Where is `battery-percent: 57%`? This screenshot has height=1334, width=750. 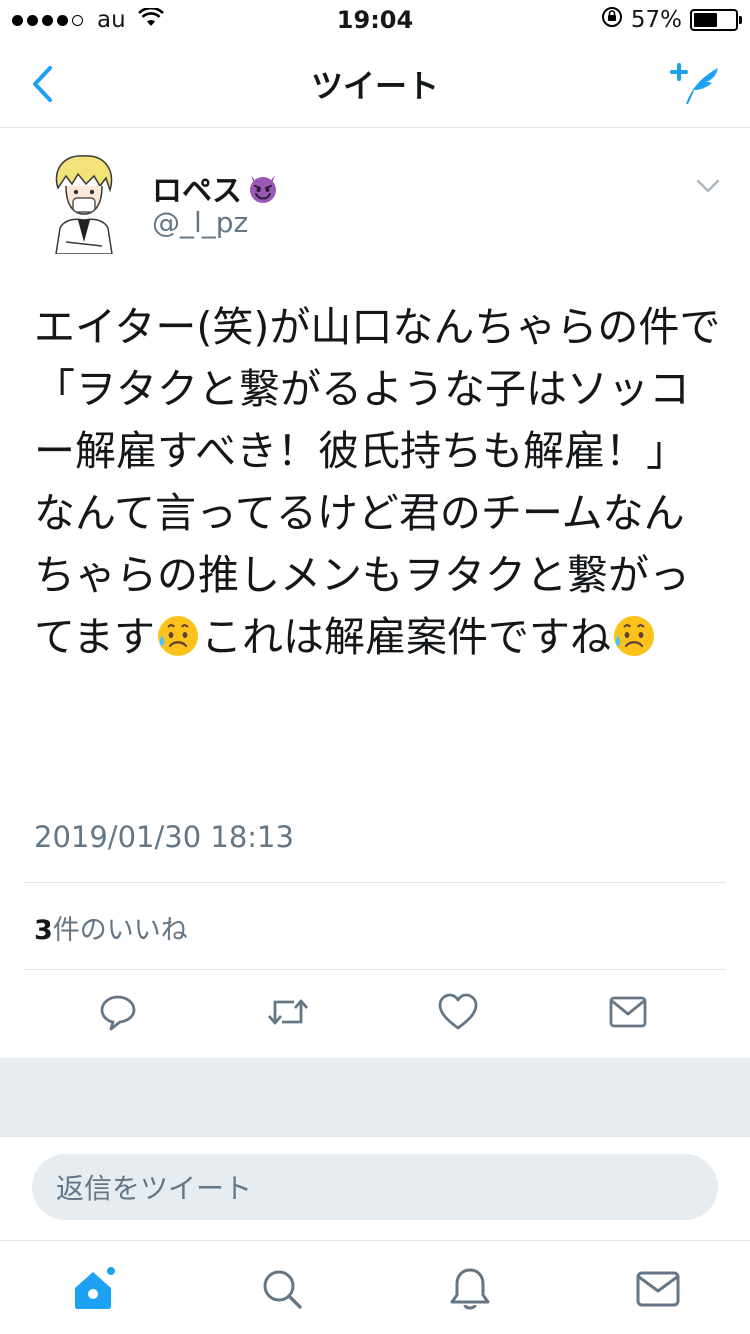
battery-percent: 57% is located at coordinates (656, 20).